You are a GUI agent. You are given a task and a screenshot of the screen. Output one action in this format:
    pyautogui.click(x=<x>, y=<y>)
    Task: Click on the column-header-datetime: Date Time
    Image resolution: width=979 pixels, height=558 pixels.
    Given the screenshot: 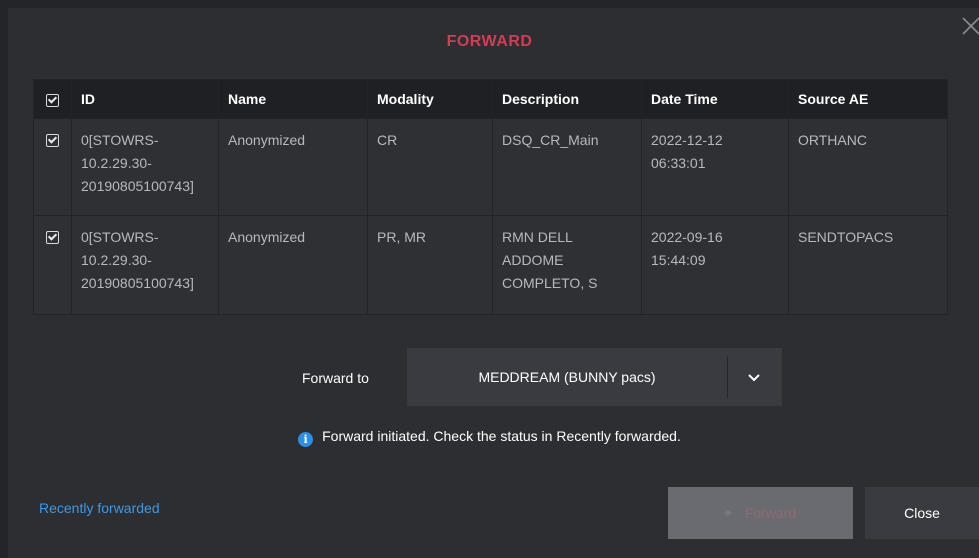 What is the action you would take?
    pyautogui.click(x=715, y=99)
    